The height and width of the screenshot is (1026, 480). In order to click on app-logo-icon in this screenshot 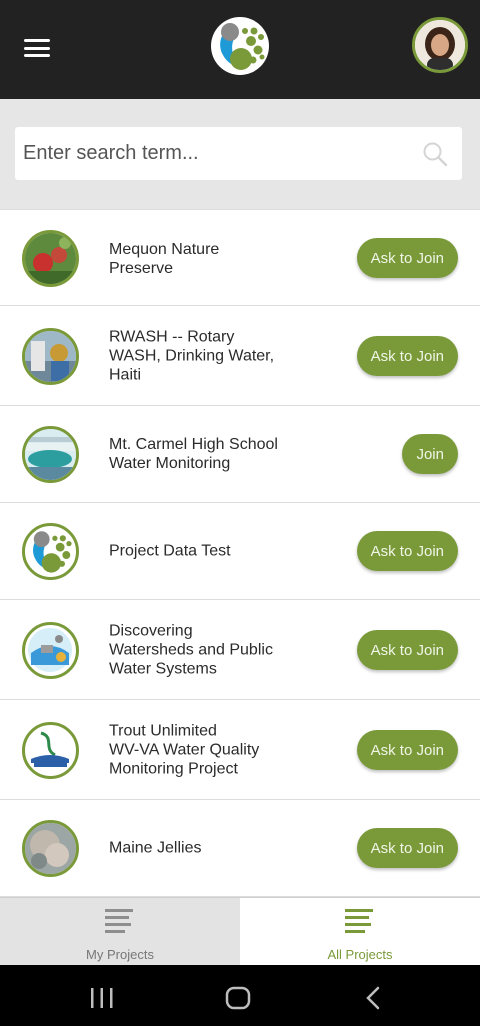, I will do `click(240, 46)`.